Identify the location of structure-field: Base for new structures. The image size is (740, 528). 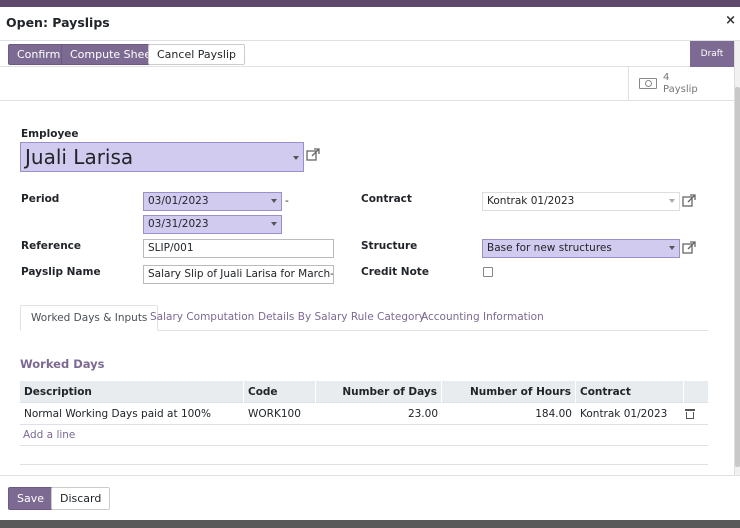
(581, 248).